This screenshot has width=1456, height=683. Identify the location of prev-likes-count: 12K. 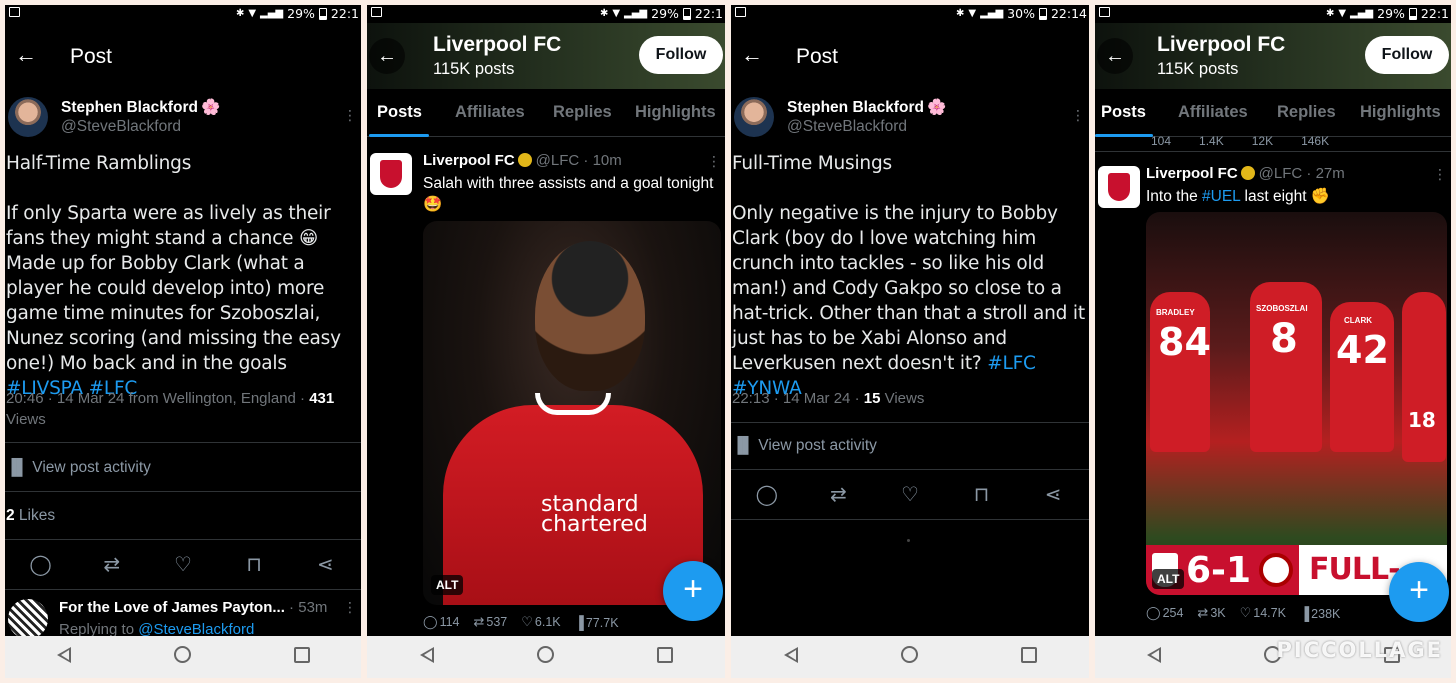
(1262, 141).